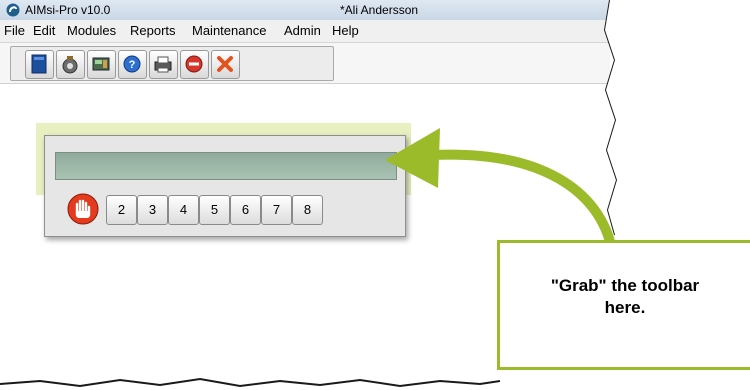 The width and height of the screenshot is (750, 390). What do you see at coordinates (214, 210) in the screenshot?
I see `toolbar-button-5: 5` at bounding box center [214, 210].